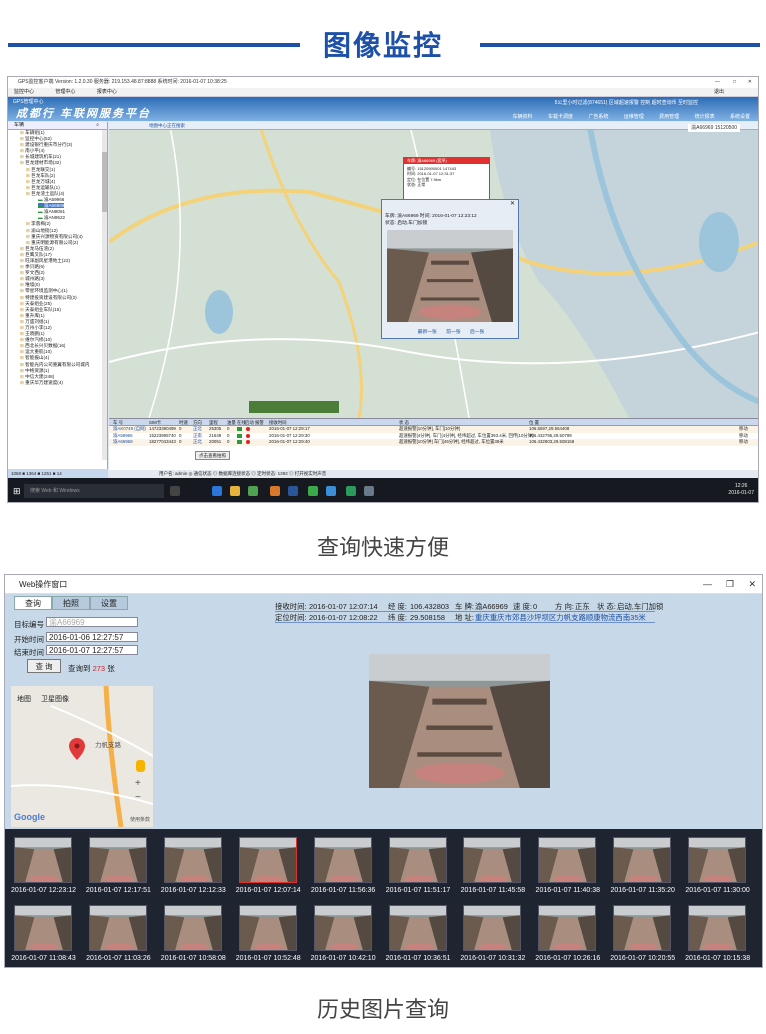 Image resolution: width=766 pixels, height=1034 pixels. I want to click on thumbnail-time-label: 2016-01-07 12:07:14, so click(268, 890).